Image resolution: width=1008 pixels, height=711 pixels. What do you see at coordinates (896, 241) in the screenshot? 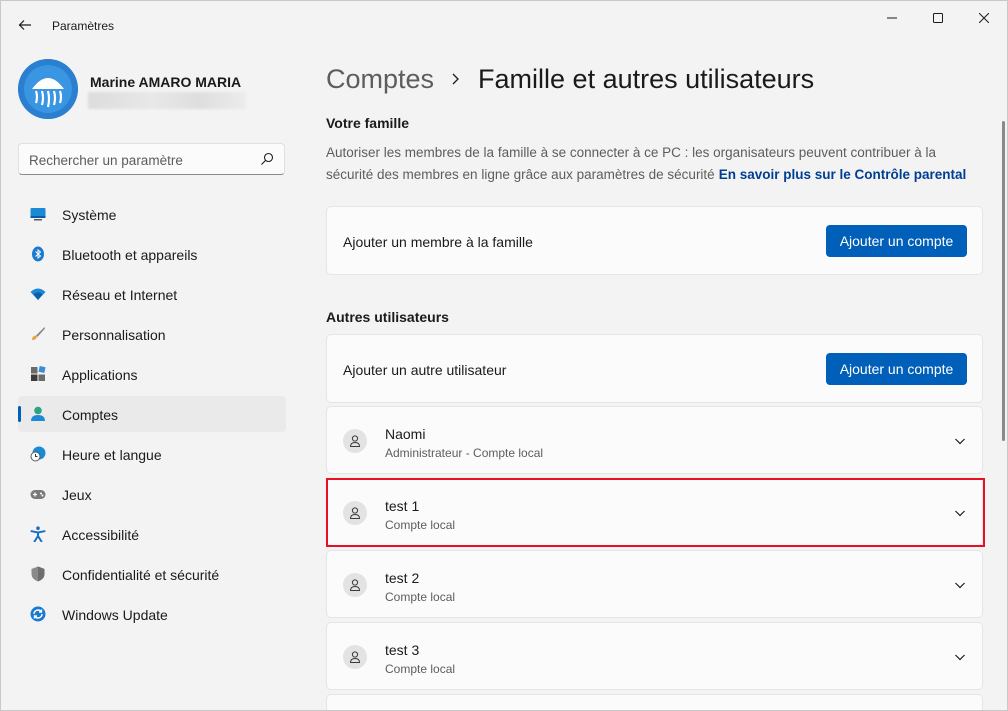
I see `add-family-account-button: Ajouter un compte` at bounding box center [896, 241].